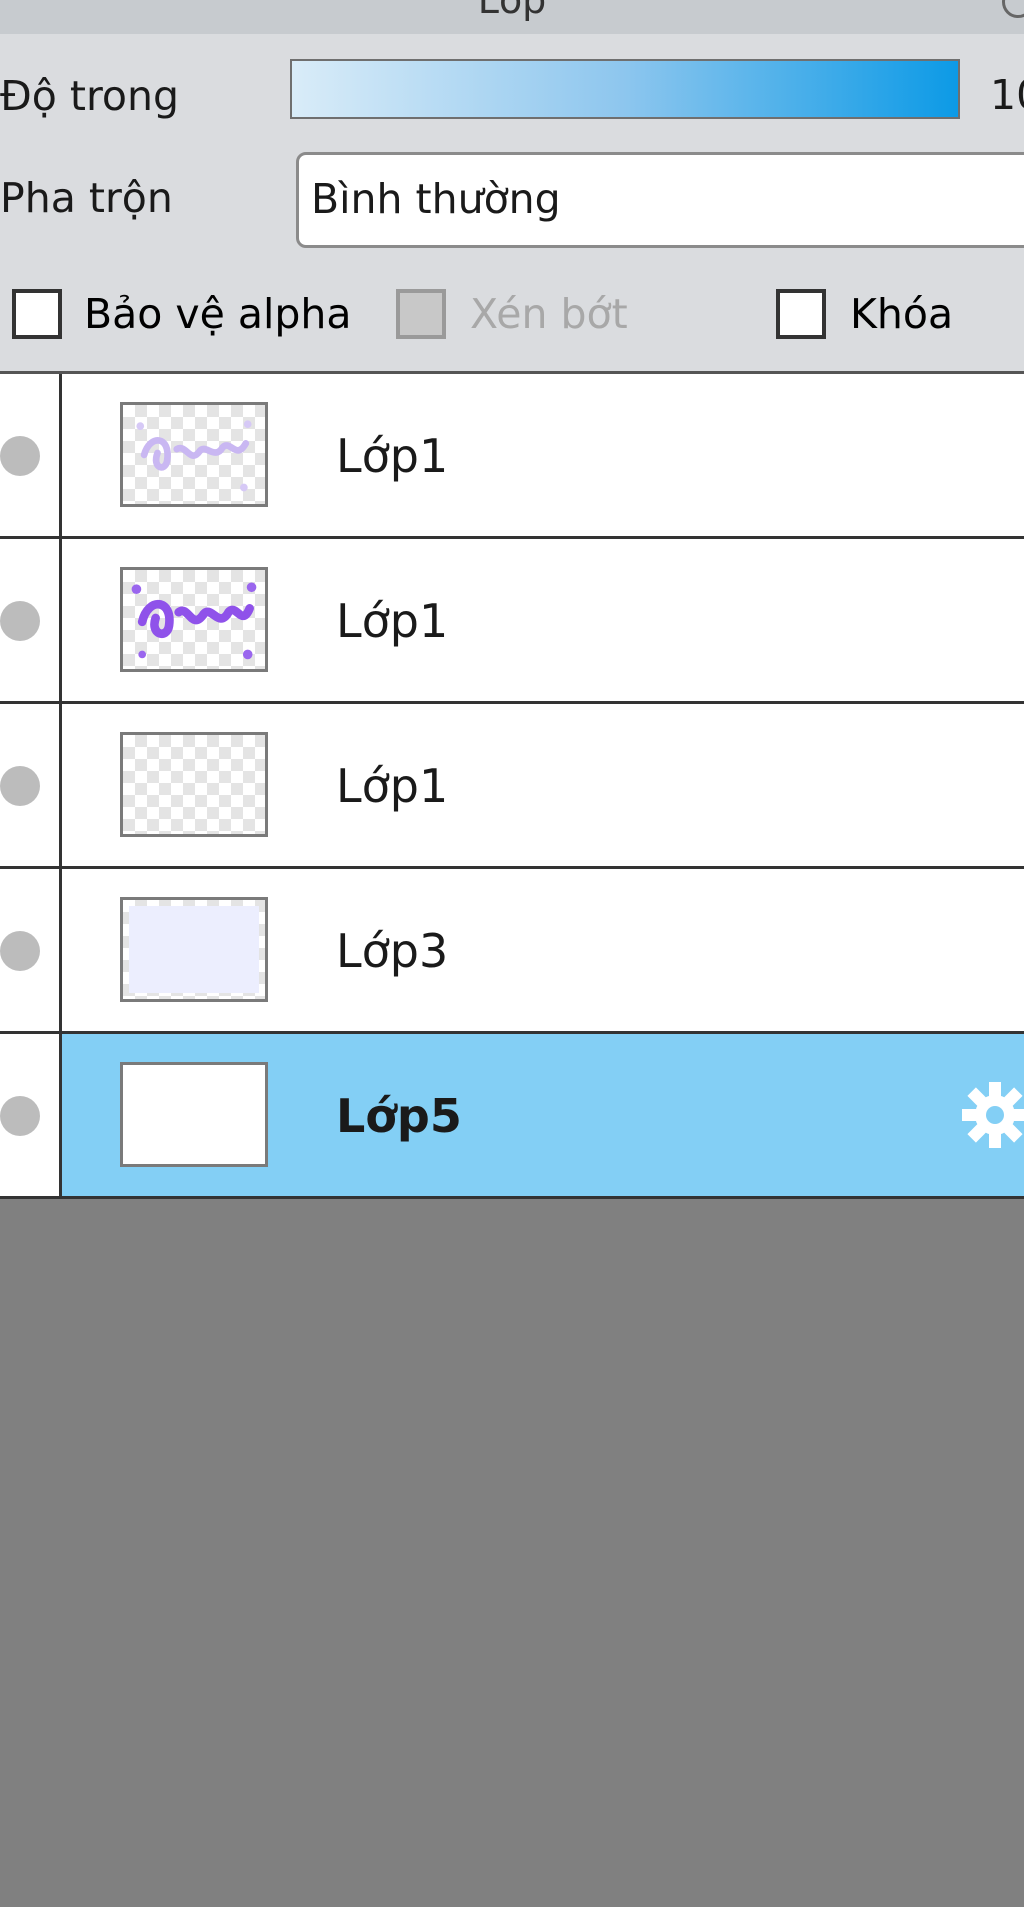  I want to click on opacity-slider-fill, so click(625, 89).